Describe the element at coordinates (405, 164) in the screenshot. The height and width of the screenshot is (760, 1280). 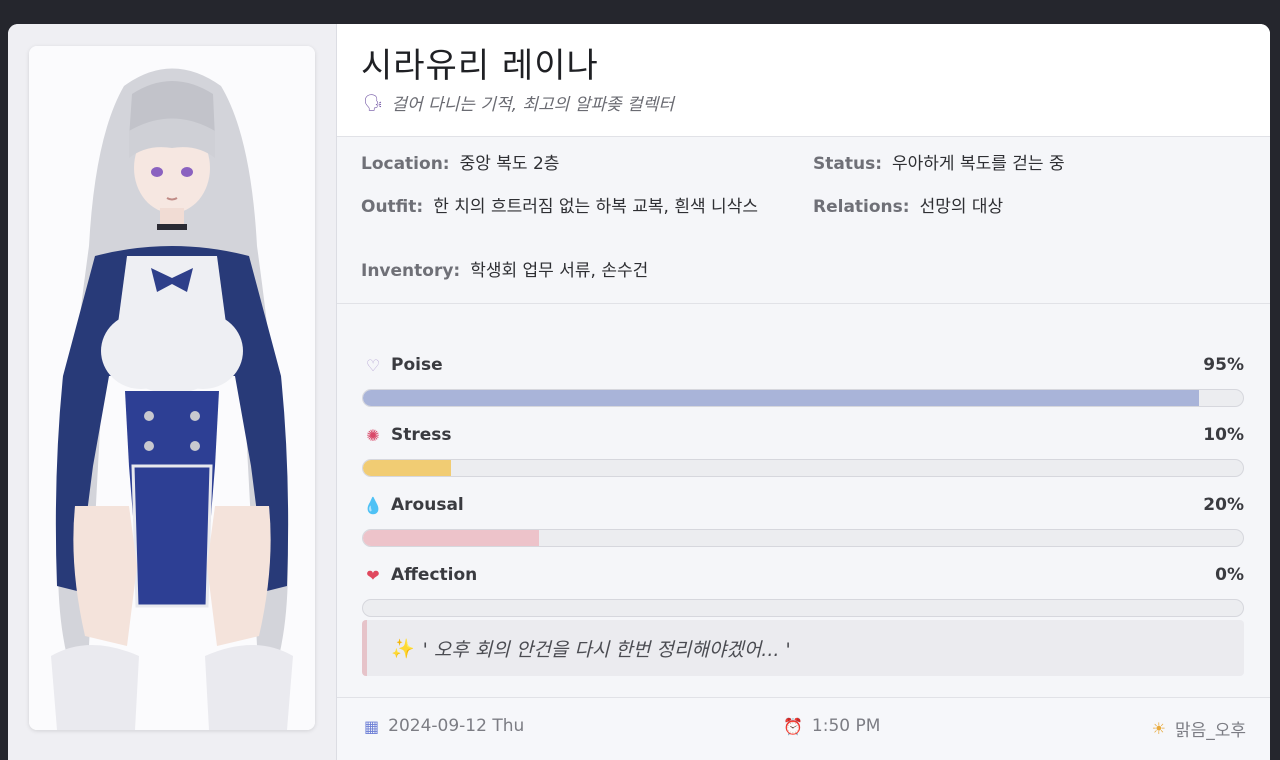
I see `location-label: Location:` at that location.